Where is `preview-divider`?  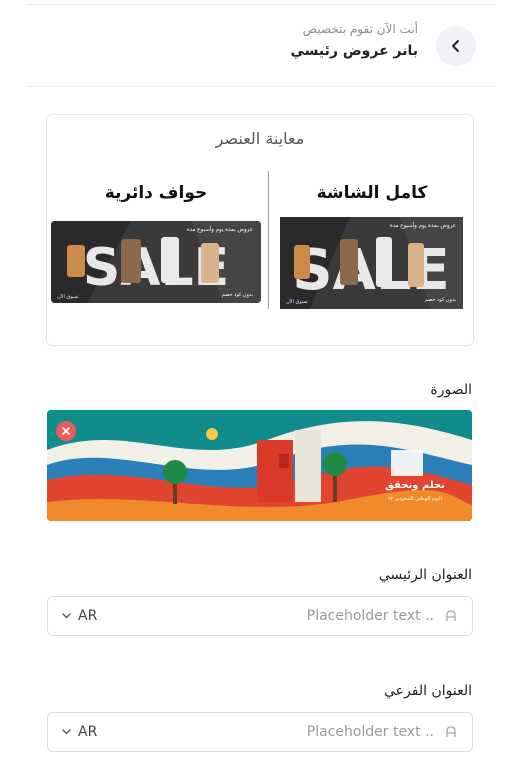
preview-divider is located at coordinates (268, 240).